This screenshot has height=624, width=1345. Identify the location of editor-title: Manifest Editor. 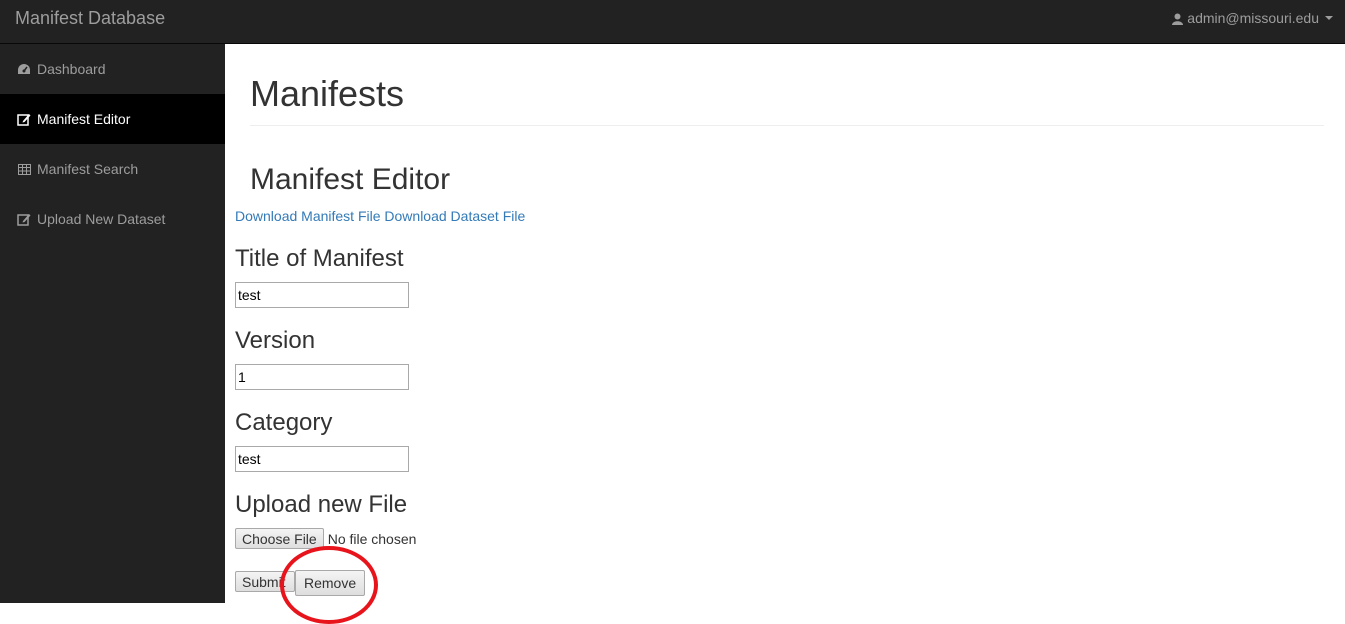
(350, 179).